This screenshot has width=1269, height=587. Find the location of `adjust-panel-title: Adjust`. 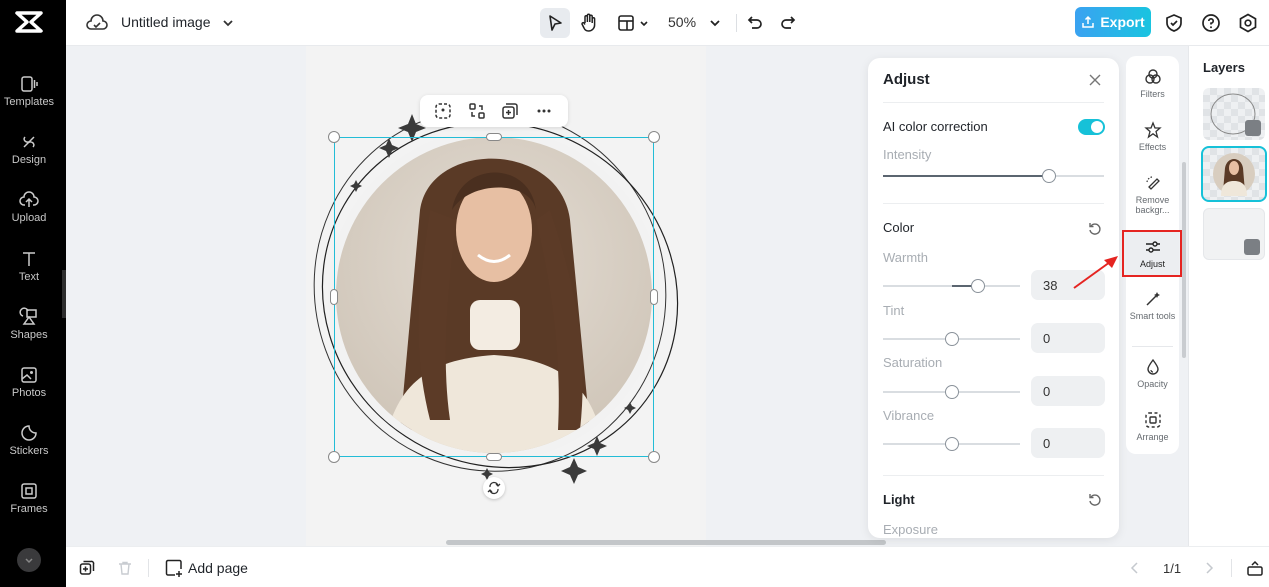

adjust-panel-title: Adjust is located at coordinates (906, 79).